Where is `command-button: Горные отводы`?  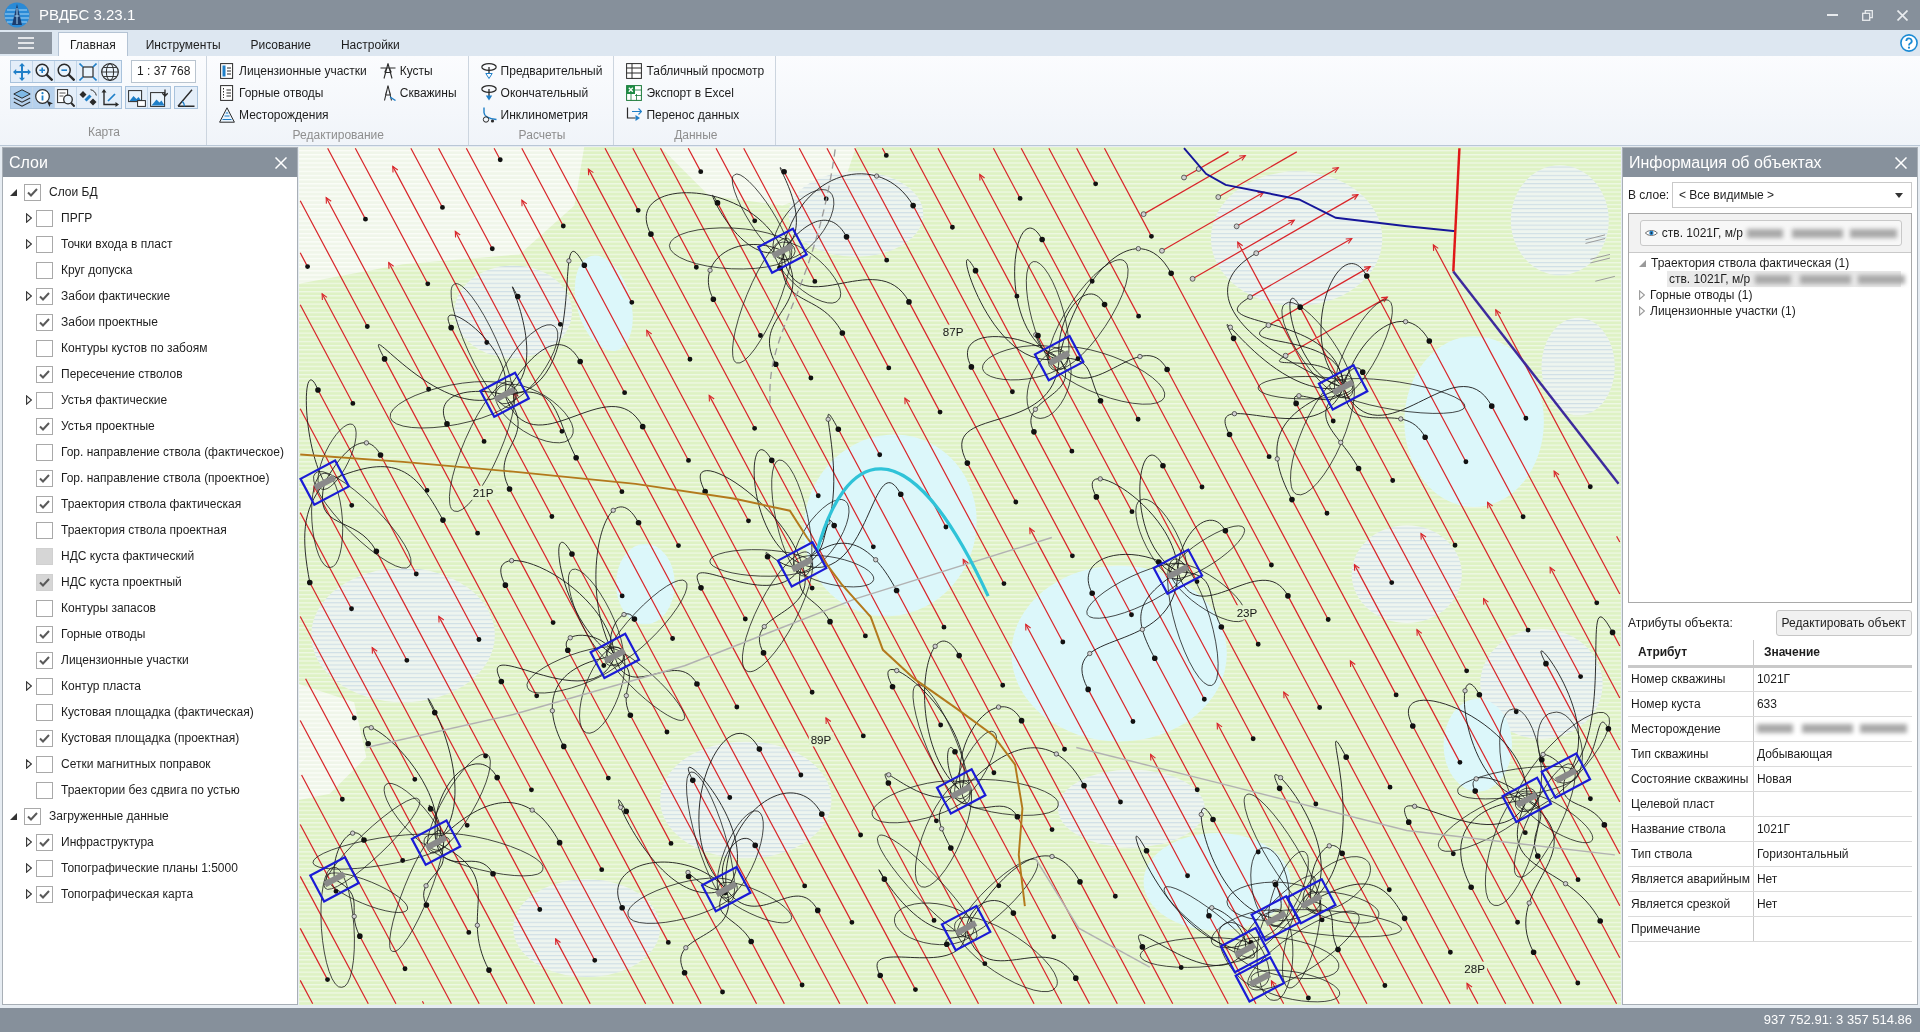
command-button: Горные отводы is located at coordinates (293, 93).